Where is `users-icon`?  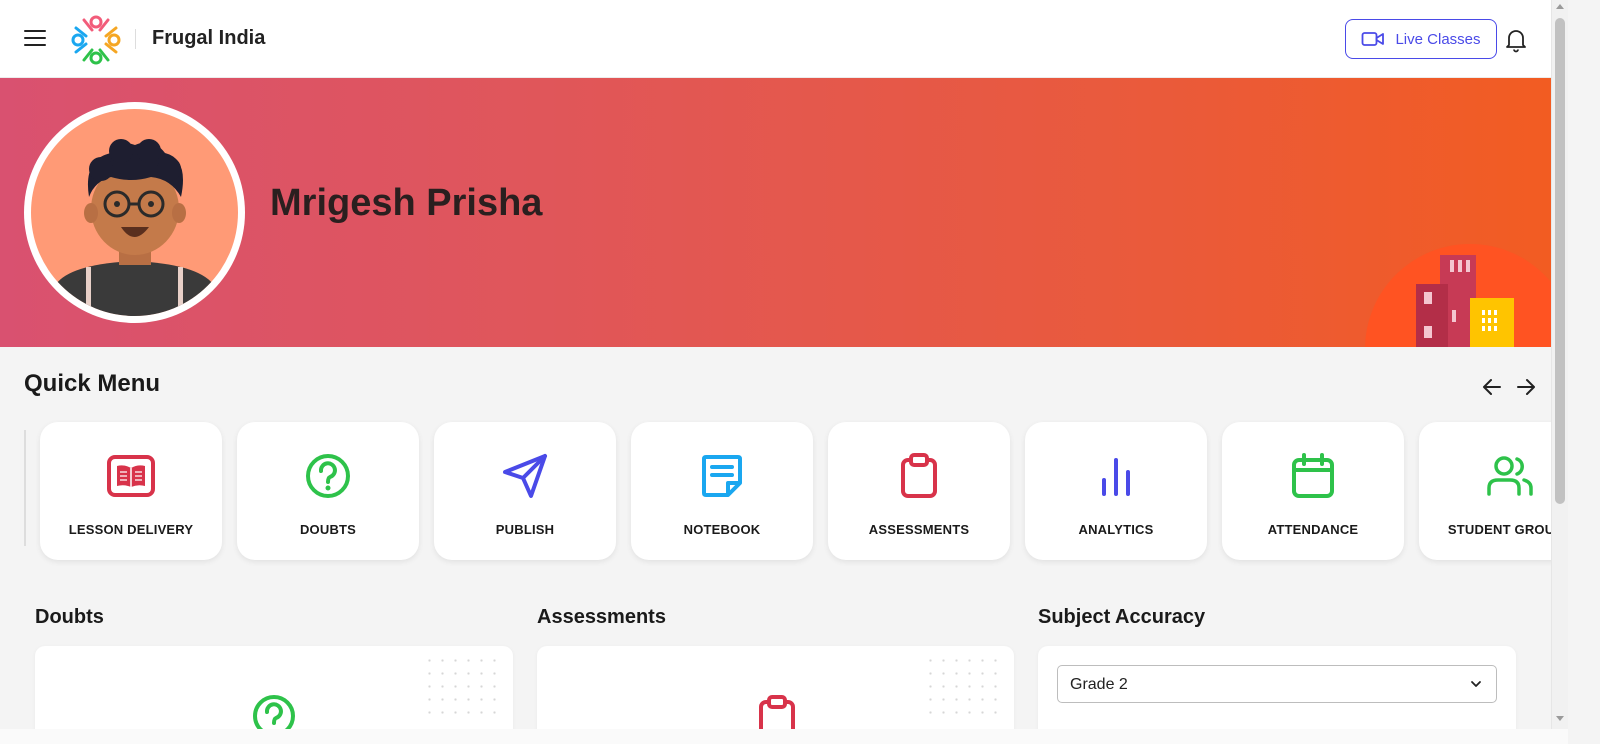 users-icon is located at coordinates (1510, 476).